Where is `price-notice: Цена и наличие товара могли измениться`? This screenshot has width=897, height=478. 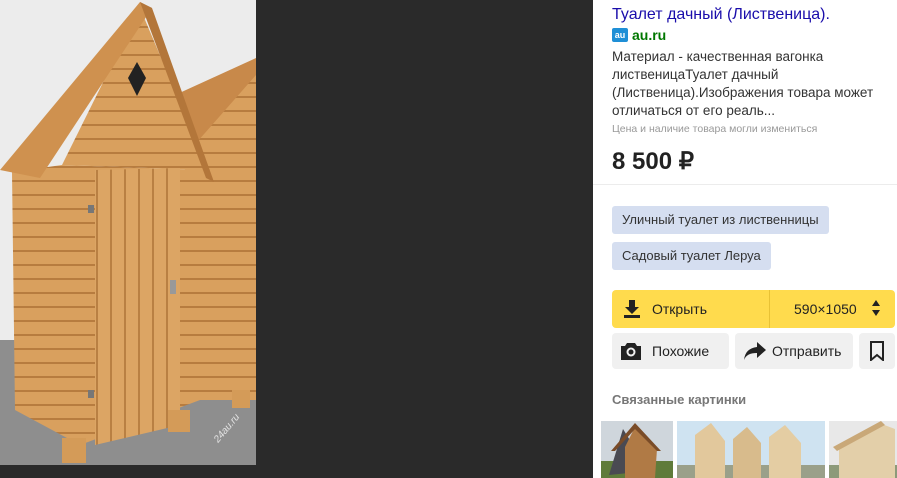 price-notice: Цена и наличие товара могли измениться is located at coordinates (715, 129).